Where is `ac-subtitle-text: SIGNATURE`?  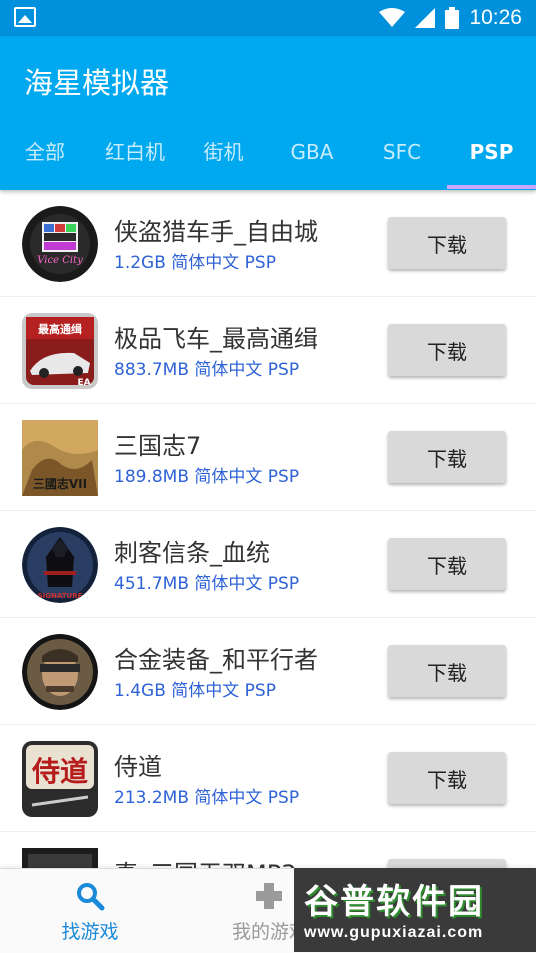
ac-subtitle-text: SIGNATURE is located at coordinates (60, 596).